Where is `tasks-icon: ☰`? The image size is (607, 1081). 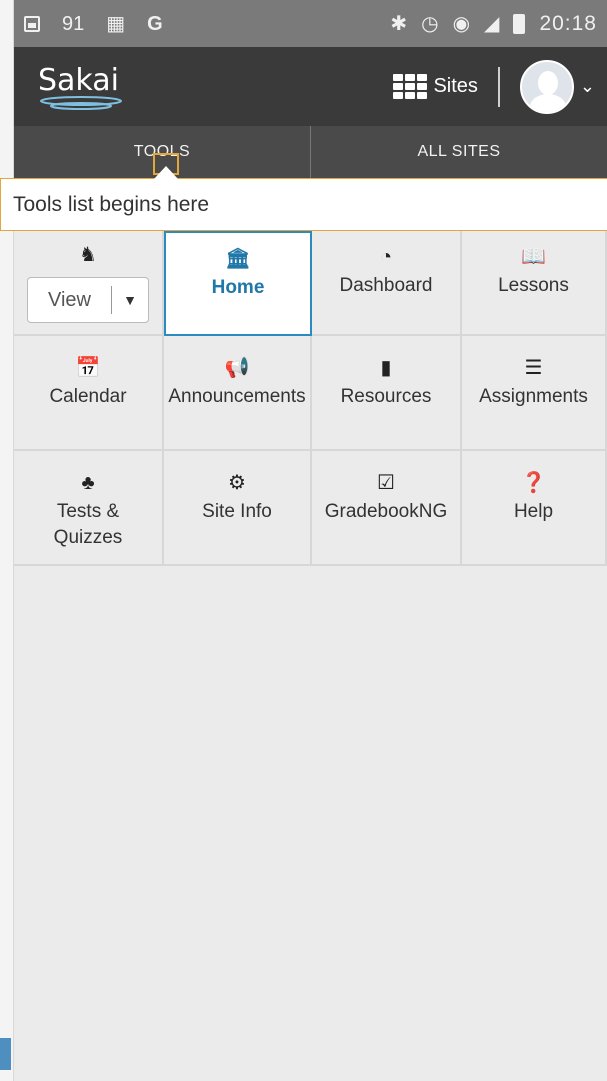 tasks-icon: ☰ is located at coordinates (533, 368).